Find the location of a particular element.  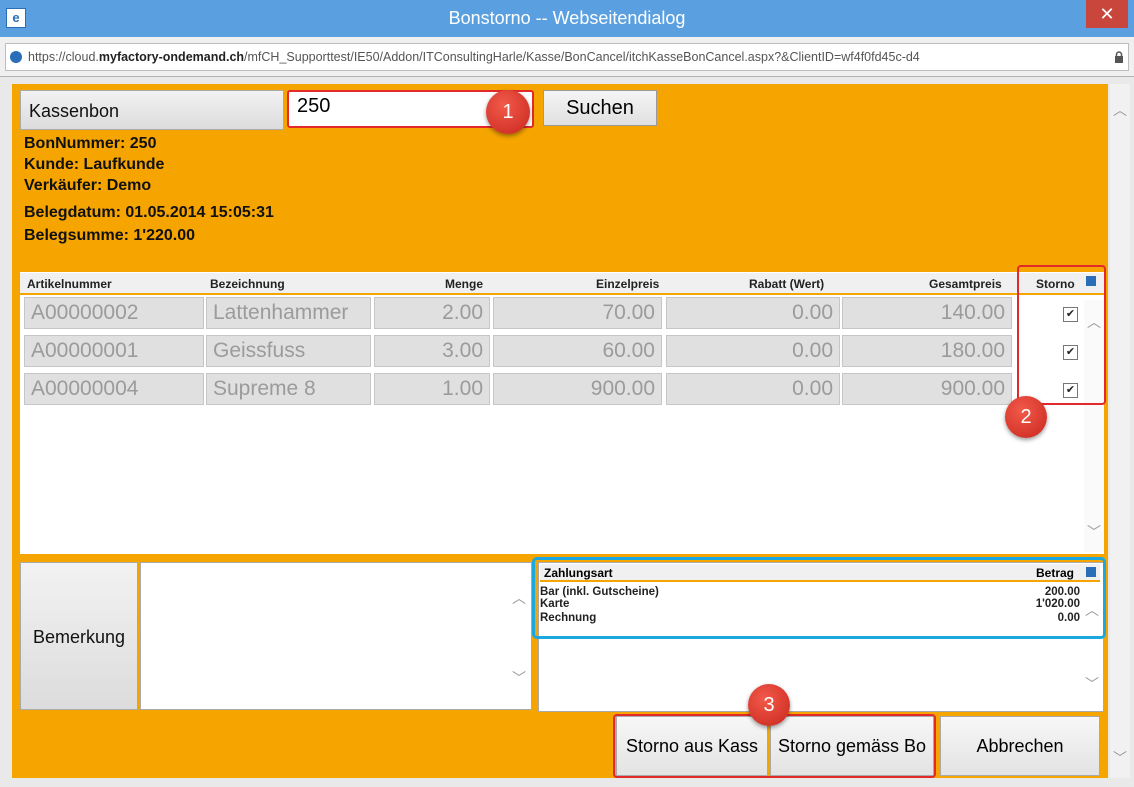

bemerkung-label: Bemerkung is located at coordinates (79, 636).